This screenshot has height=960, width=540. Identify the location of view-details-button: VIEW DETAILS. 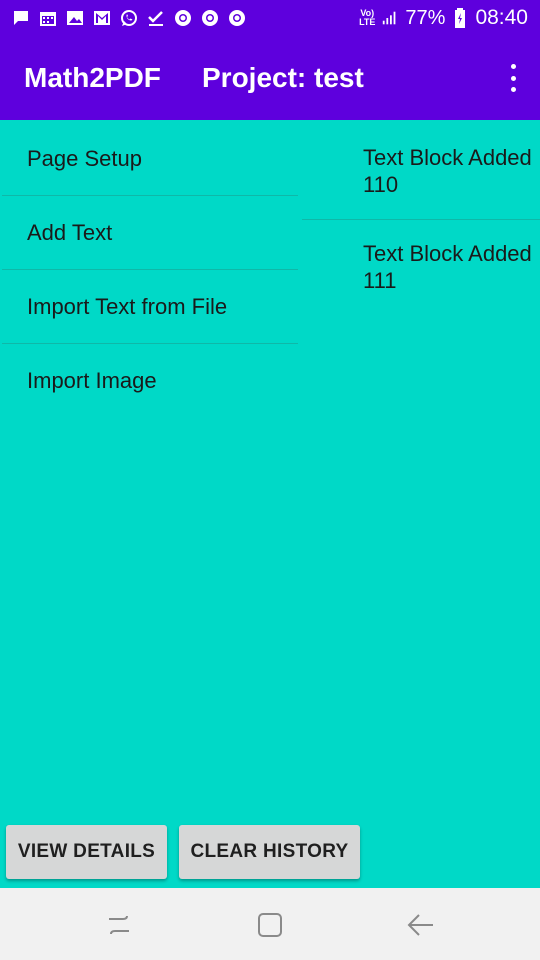
(86, 852).